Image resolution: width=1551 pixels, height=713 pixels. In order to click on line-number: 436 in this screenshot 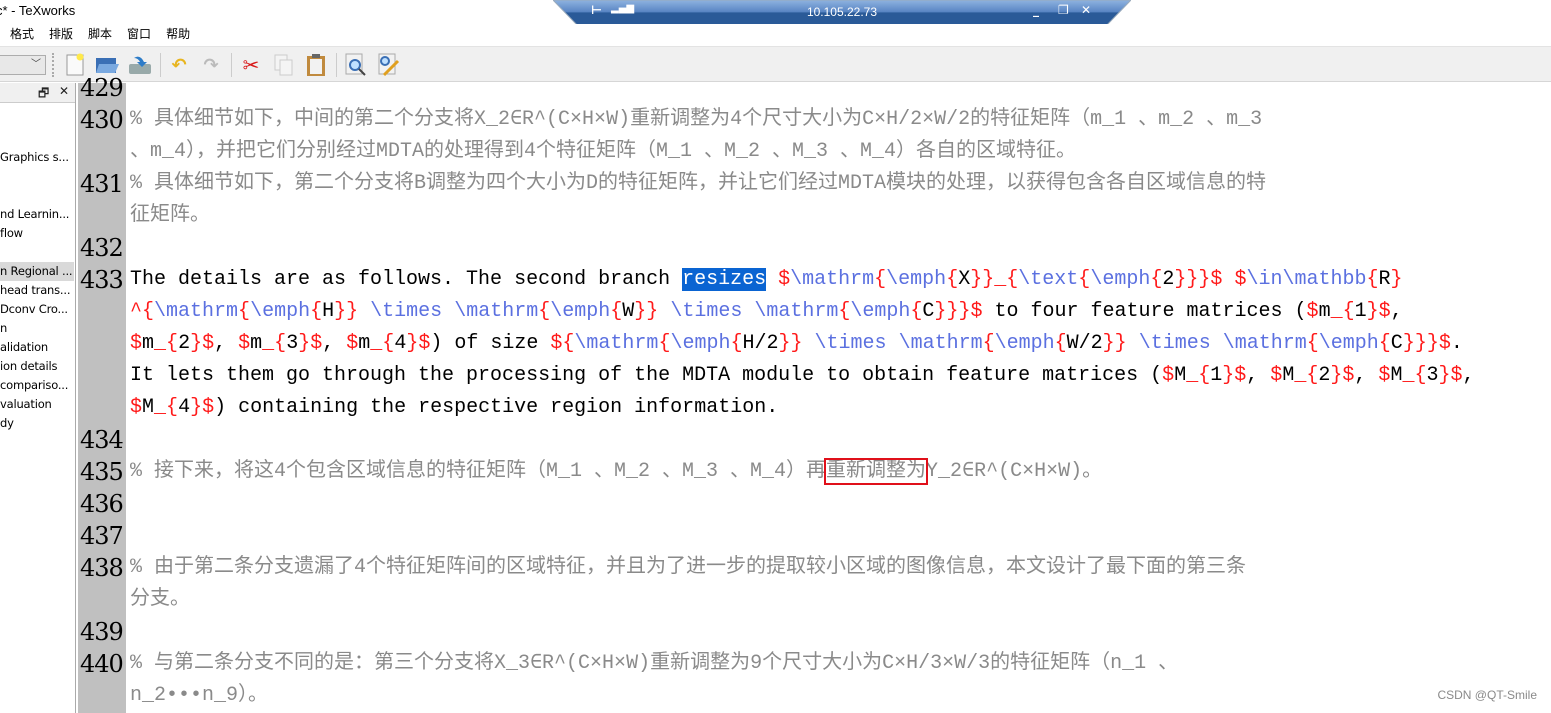, I will do `click(102, 504)`.